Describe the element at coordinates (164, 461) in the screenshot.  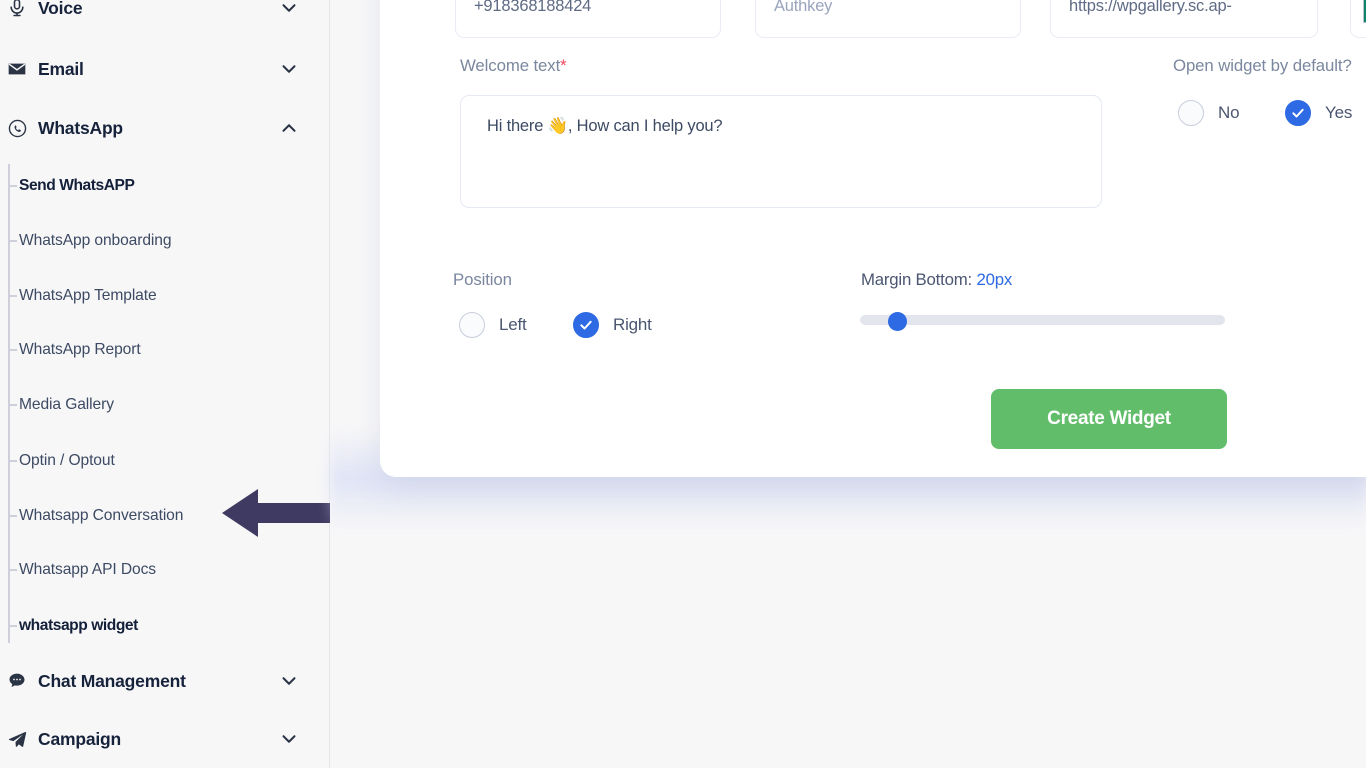
I see `sidebar-item-optin-optout: Optin / Optout` at that location.